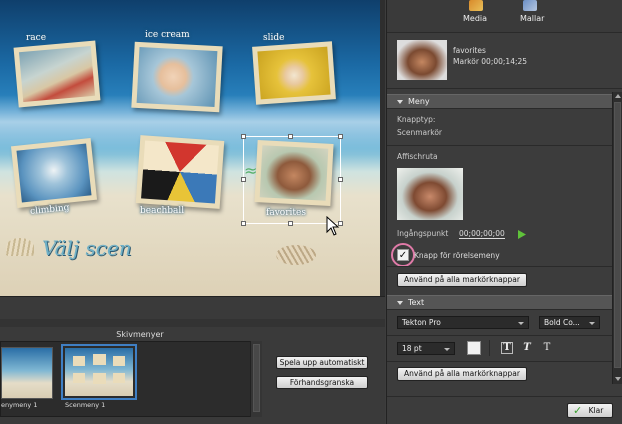 The width and height of the screenshot is (622, 424). I want to click on mouse-pointer-icon, so click(333, 226).